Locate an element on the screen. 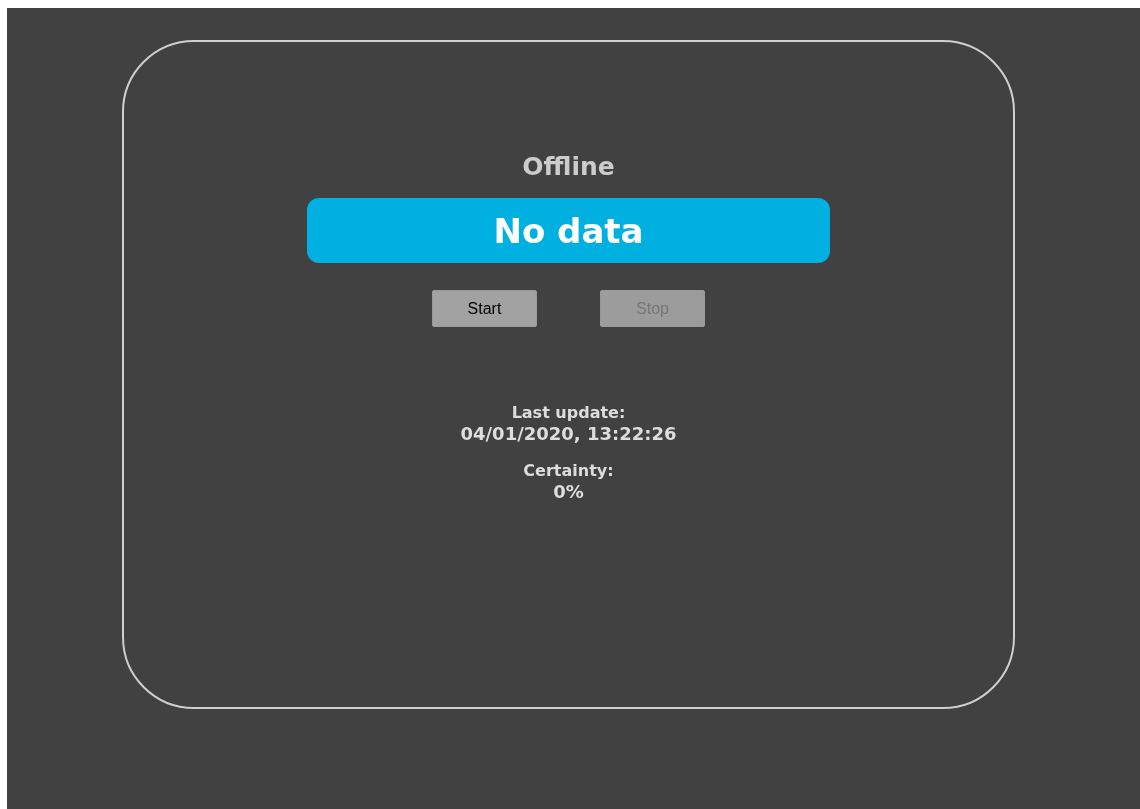  info-label: Certainty: is located at coordinates (568, 470).